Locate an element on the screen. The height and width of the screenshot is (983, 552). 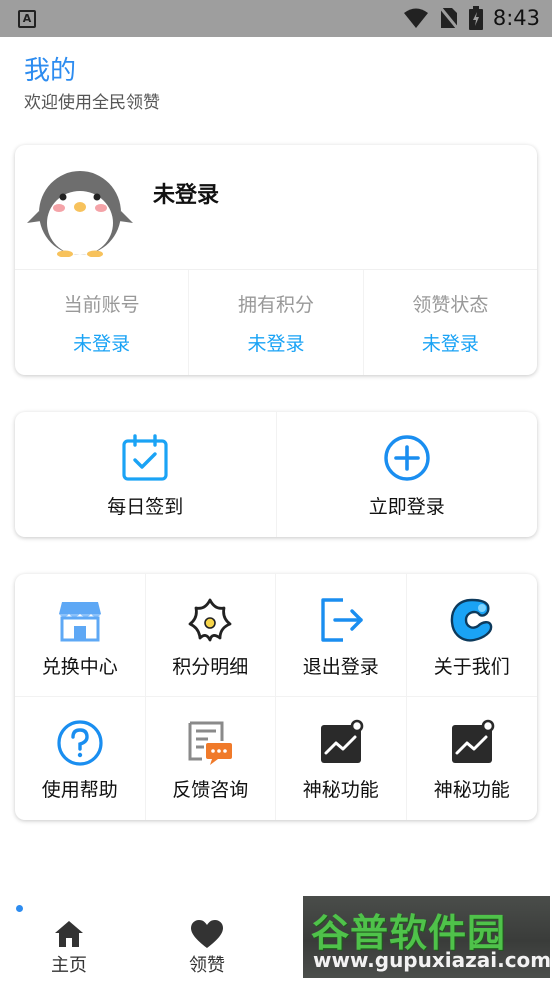
feedback-icon is located at coordinates (210, 743).